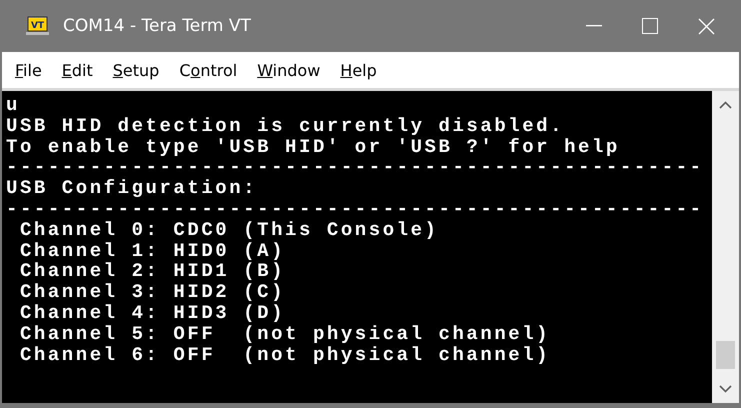  I want to click on terminal-line: Channel 5: OFF (not physical channel), so click(285, 334).